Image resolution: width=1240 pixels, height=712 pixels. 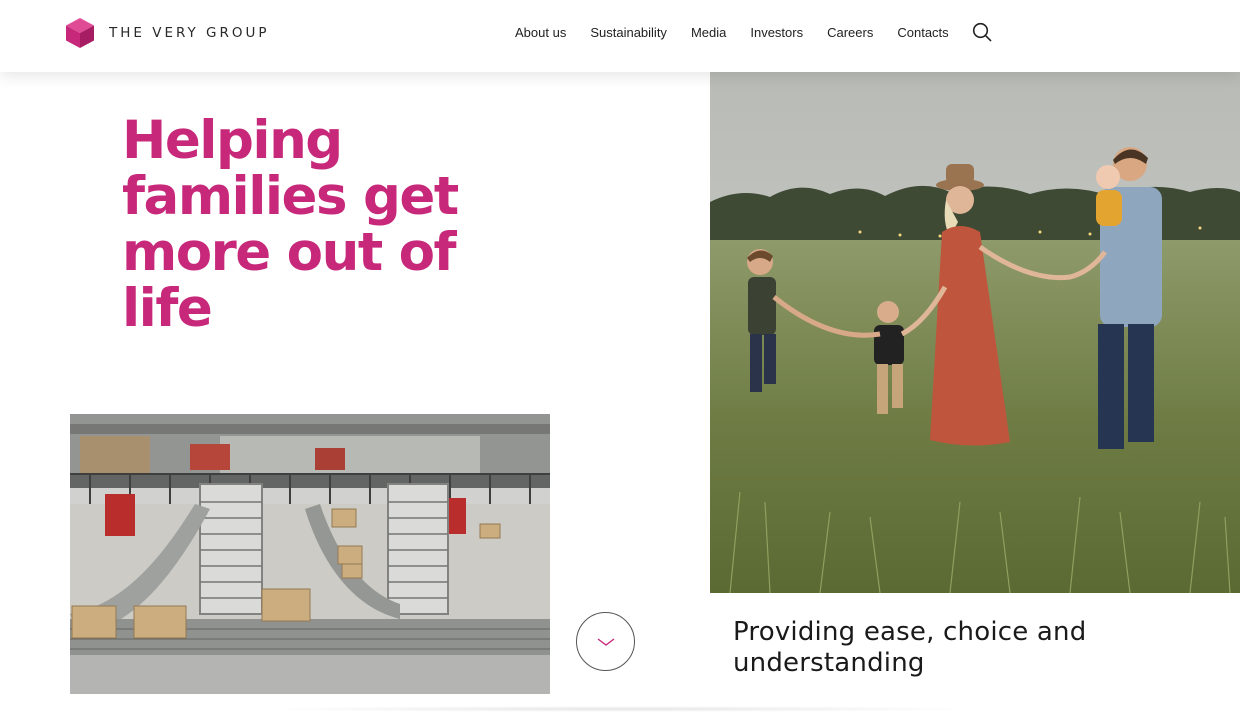 I want to click on hero-tagline: Providing ease, choice and understanding, so click(x=910, y=647).